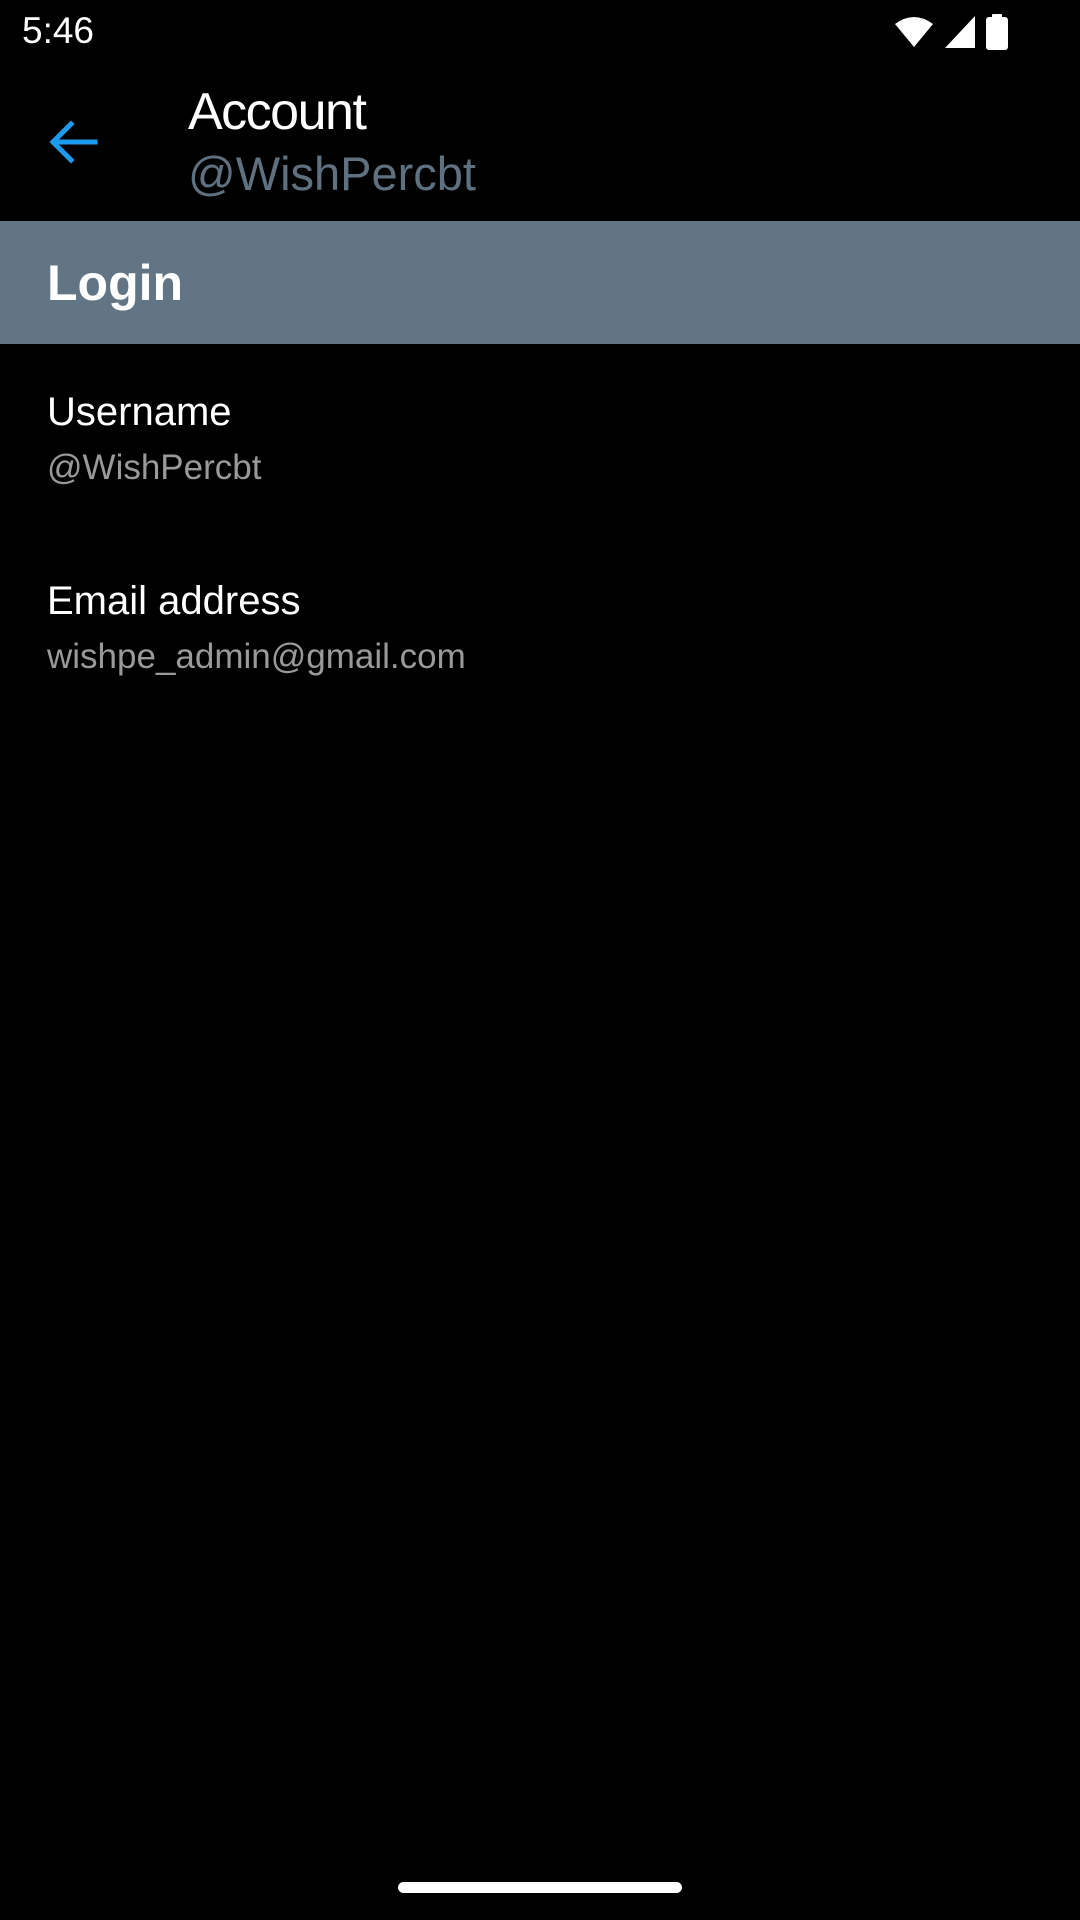  What do you see at coordinates (540, 142) in the screenshot?
I see `app-bar: Account @WishPercbt` at bounding box center [540, 142].